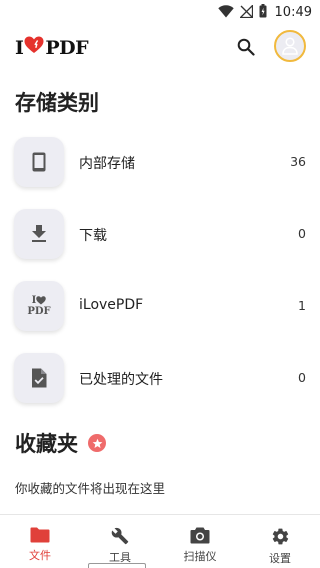  Describe the element at coordinates (40, 555) in the screenshot. I see `nav-label: 文件` at that location.